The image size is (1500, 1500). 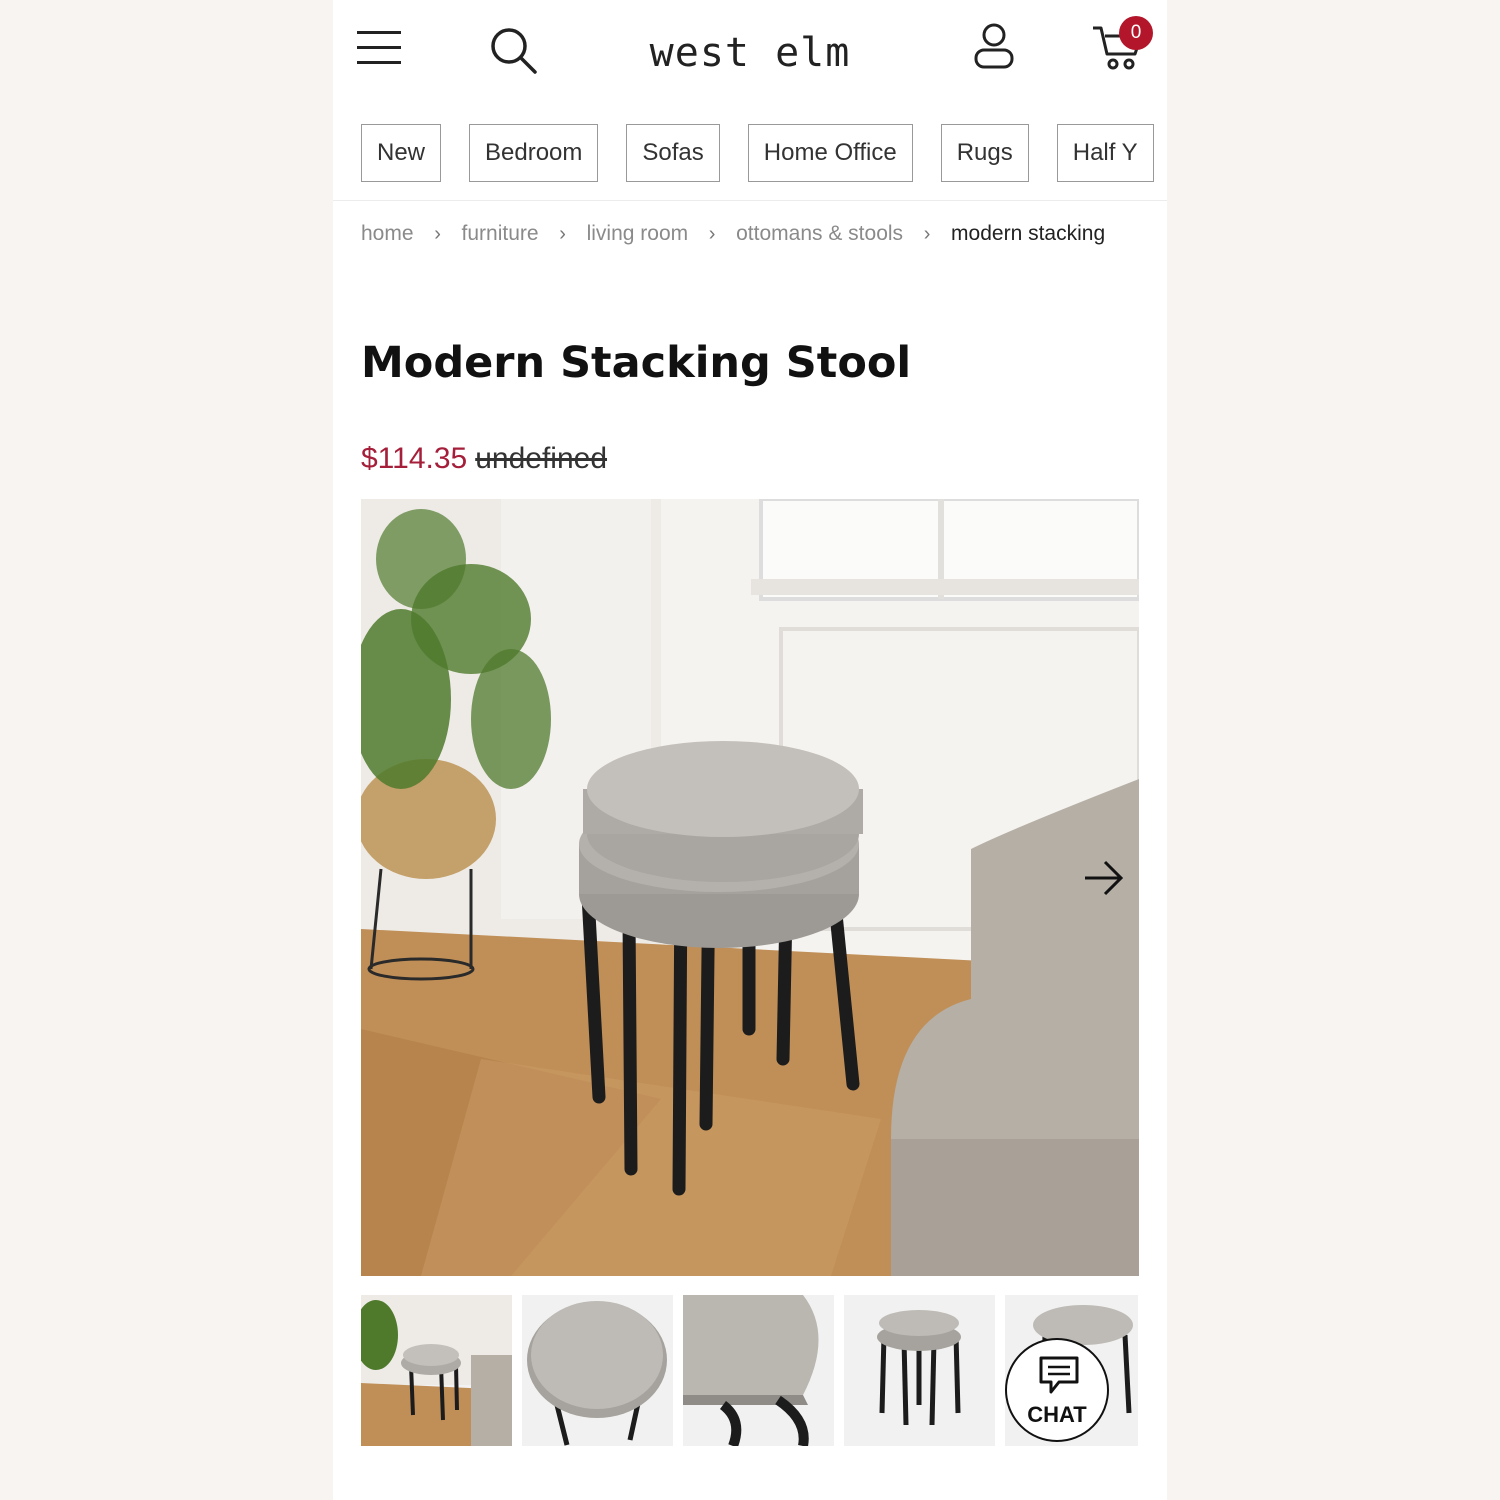 I want to click on tab-new: New, so click(x=401, y=153).